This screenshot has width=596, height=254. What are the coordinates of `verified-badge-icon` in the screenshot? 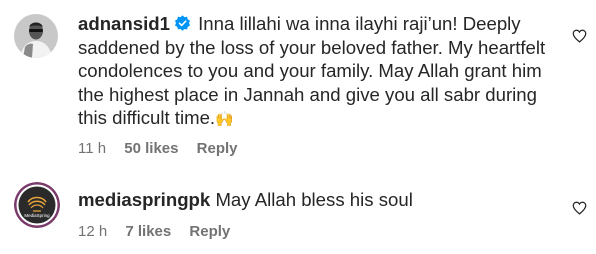 It's located at (182, 23).